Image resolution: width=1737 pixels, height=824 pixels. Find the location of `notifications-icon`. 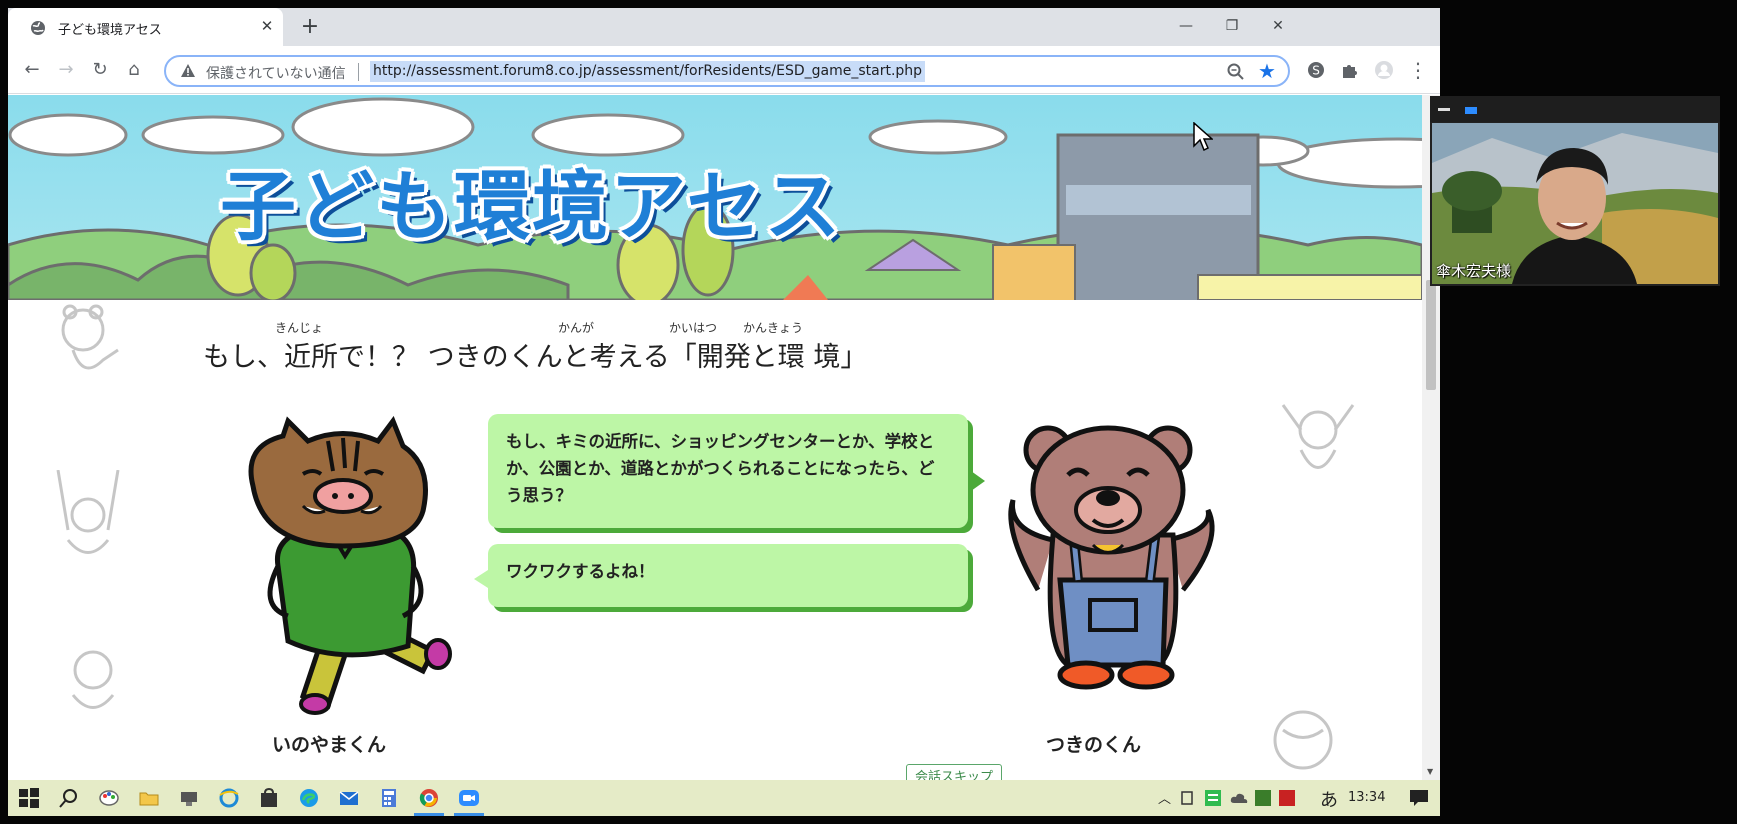

notifications-icon is located at coordinates (1419, 798).